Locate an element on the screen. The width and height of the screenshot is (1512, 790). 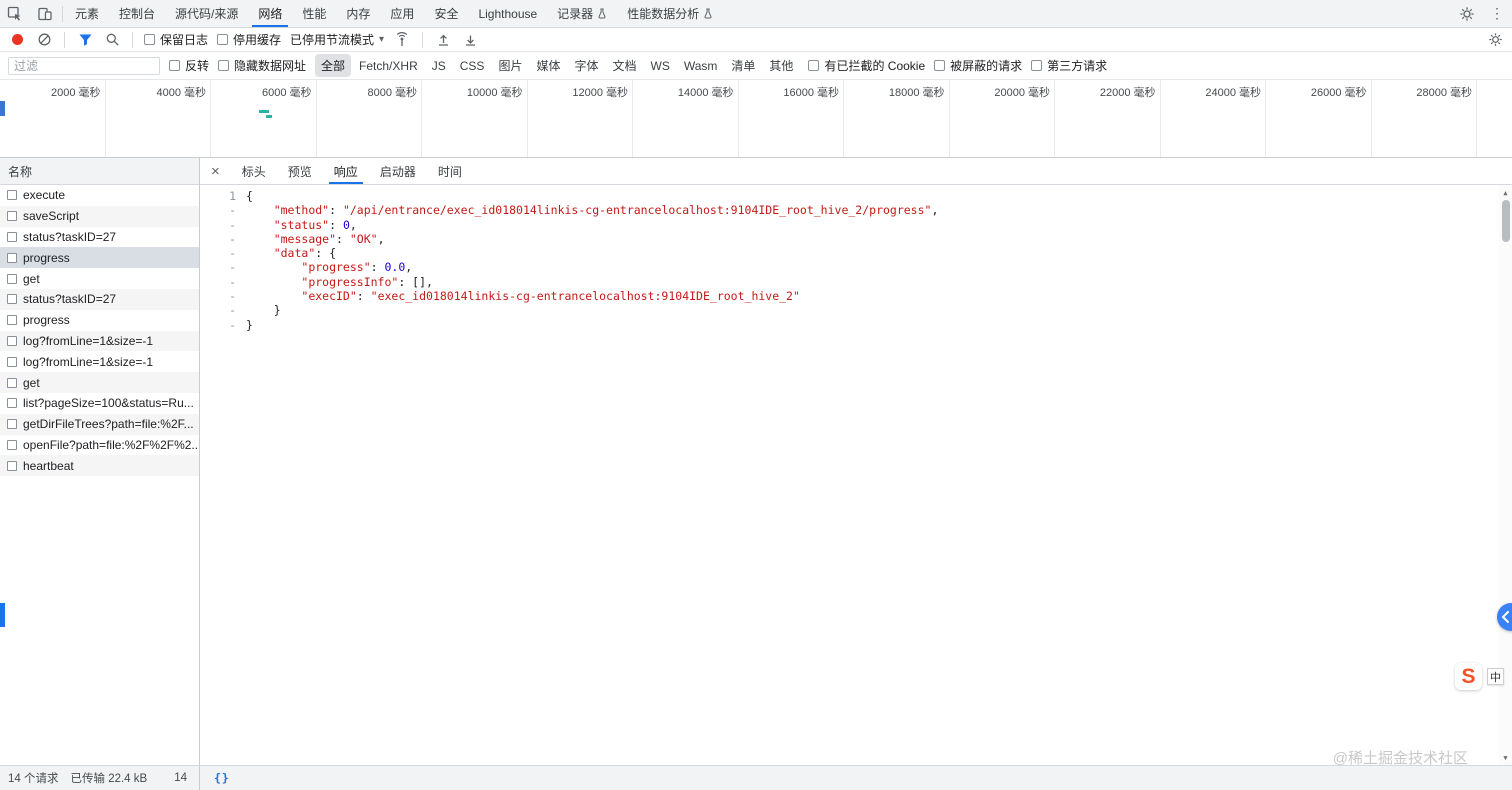
devtools-panel-tab: 元素 is located at coordinates (87, 13).